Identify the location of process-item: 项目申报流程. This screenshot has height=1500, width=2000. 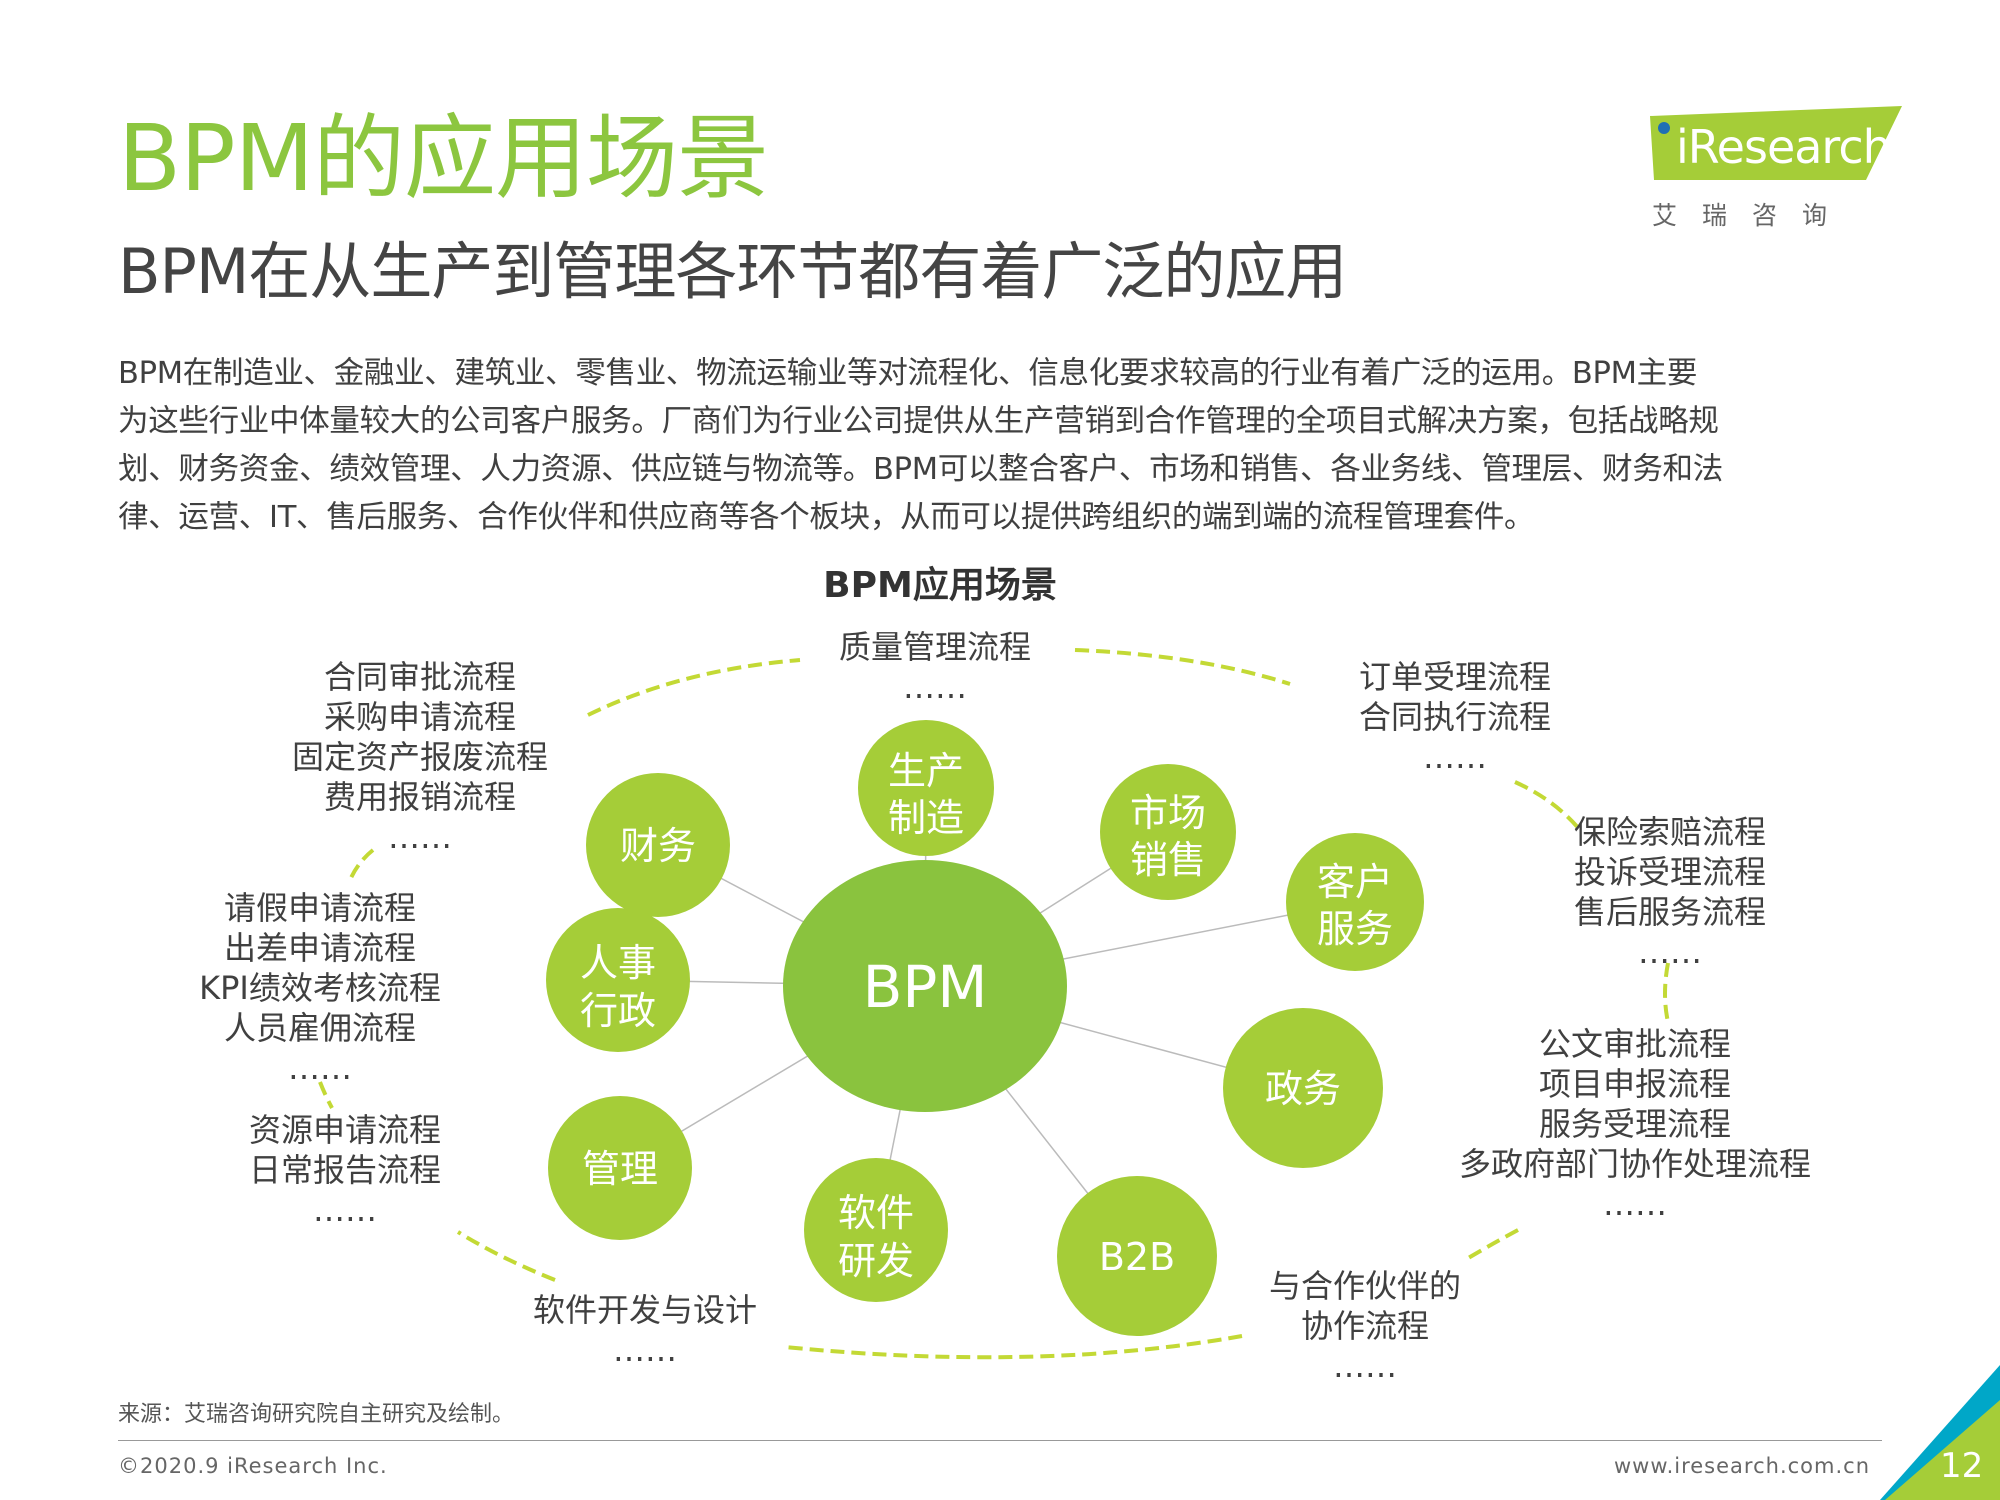
(1634, 1084).